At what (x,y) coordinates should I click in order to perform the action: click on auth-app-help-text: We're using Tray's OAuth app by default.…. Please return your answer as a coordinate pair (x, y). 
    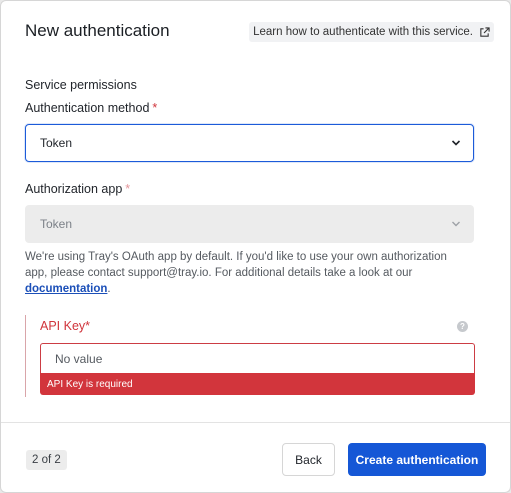
    Looking at the image, I should click on (245, 273).